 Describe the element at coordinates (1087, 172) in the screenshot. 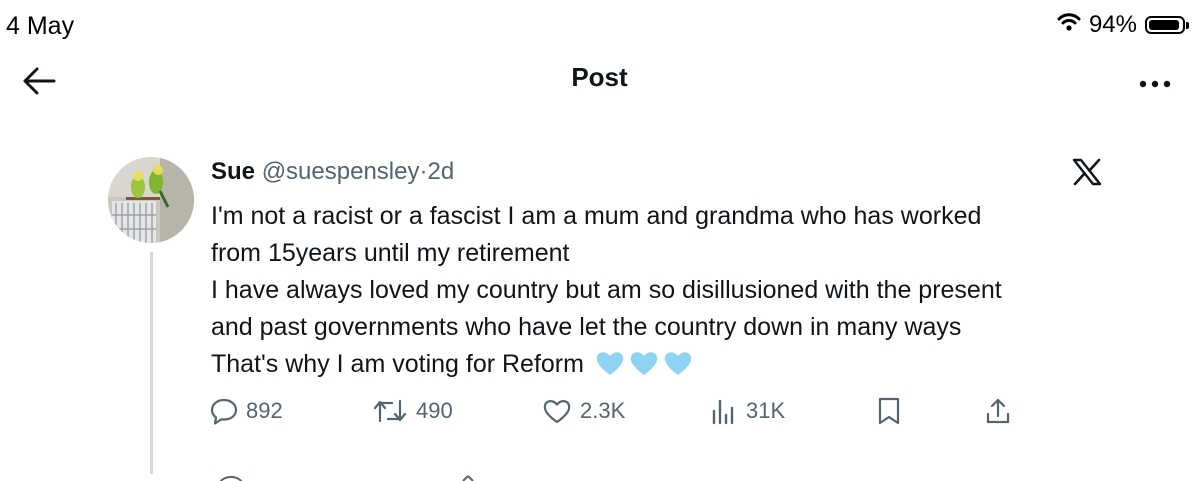

I see `x-logo-icon` at that location.